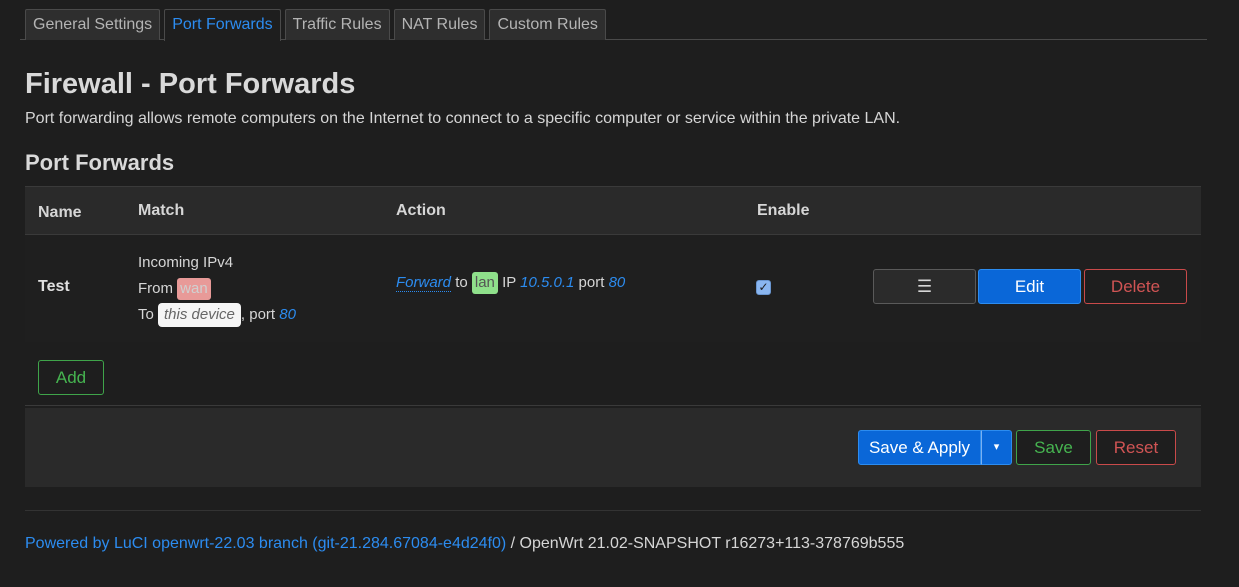 Image resolution: width=1239 pixels, height=587 pixels. Describe the element at coordinates (337, 24) in the screenshot. I see `tab-traffic-rules: Traffic Rules` at that location.